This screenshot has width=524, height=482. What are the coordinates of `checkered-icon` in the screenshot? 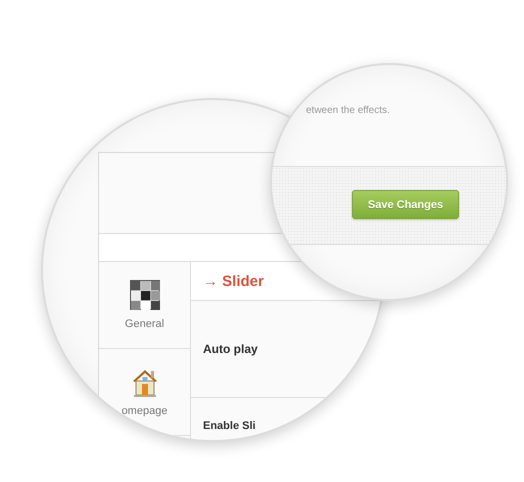 It's located at (145, 295).